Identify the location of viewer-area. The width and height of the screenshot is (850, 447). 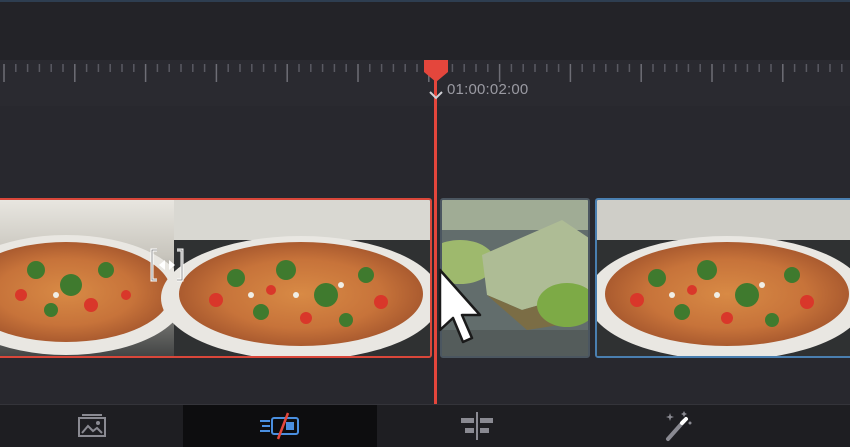
(425, 30).